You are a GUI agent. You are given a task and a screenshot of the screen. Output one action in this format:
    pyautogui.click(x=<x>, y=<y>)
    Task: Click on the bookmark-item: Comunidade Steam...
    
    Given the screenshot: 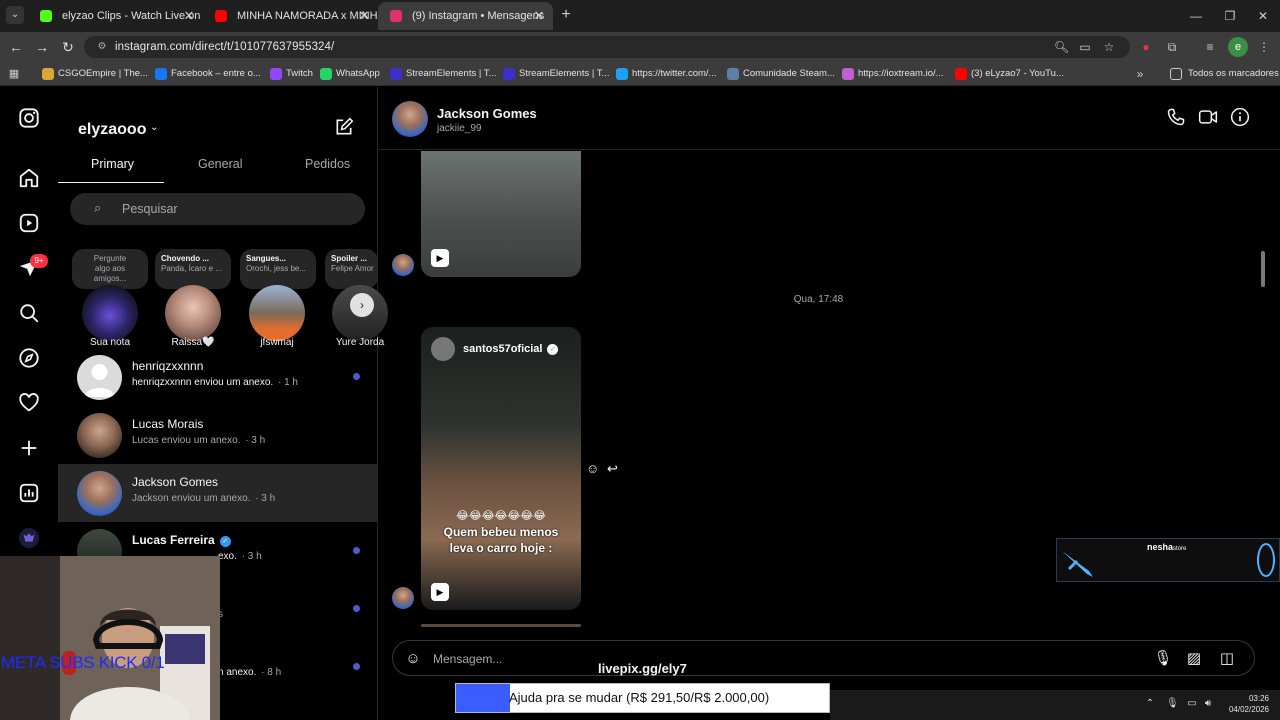 What is the action you would take?
    pyautogui.click(x=781, y=74)
    